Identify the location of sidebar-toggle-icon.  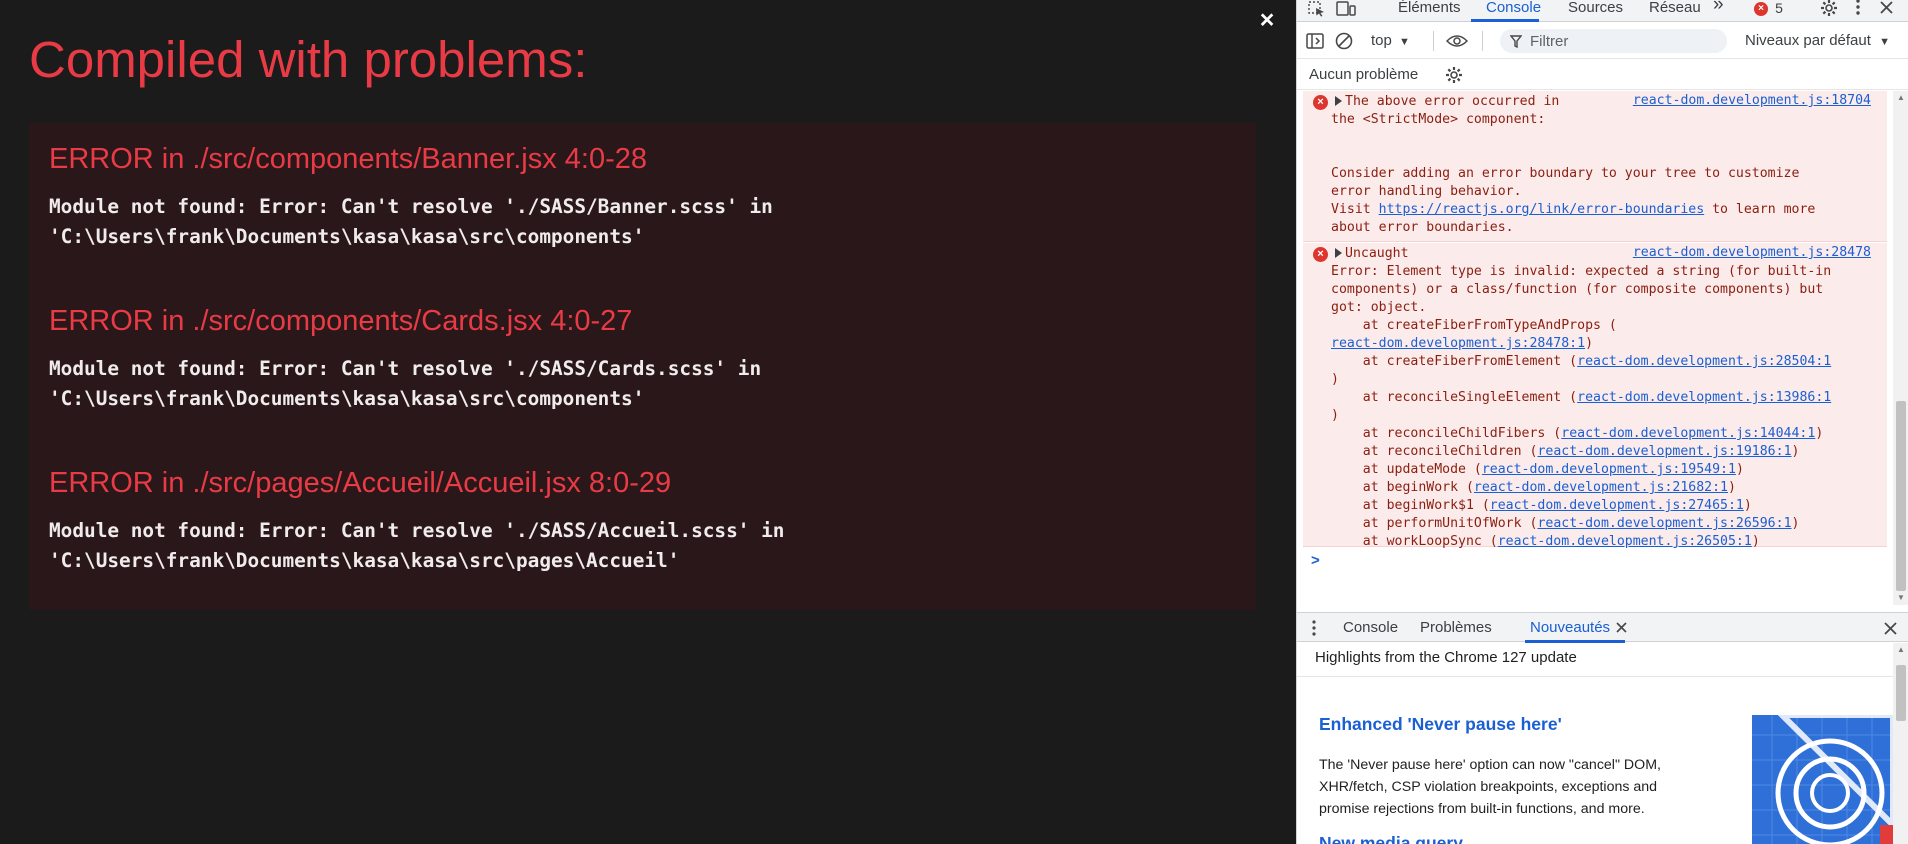
(1315, 41).